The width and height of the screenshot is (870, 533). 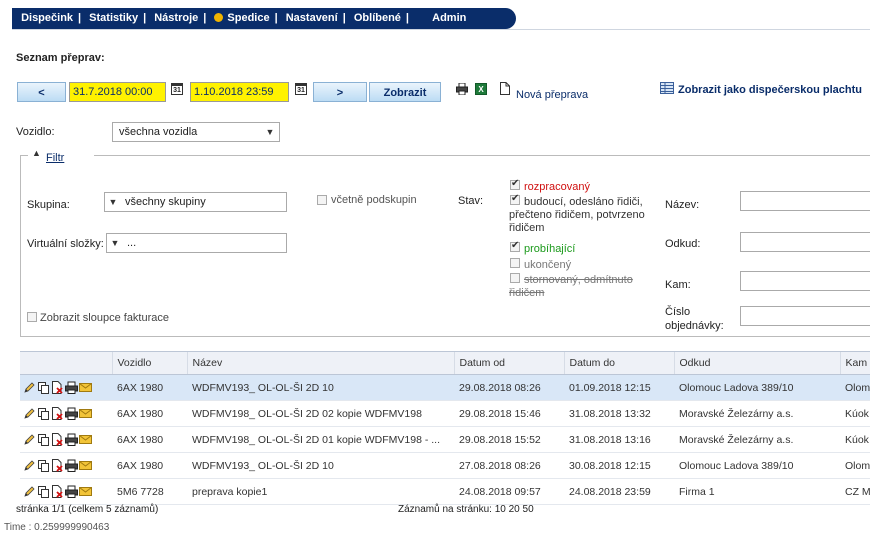 What do you see at coordinates (149, 465) in the screenshot?
I see `cell-vehicle: 6AX 1980` at bounding box center [149, 465].